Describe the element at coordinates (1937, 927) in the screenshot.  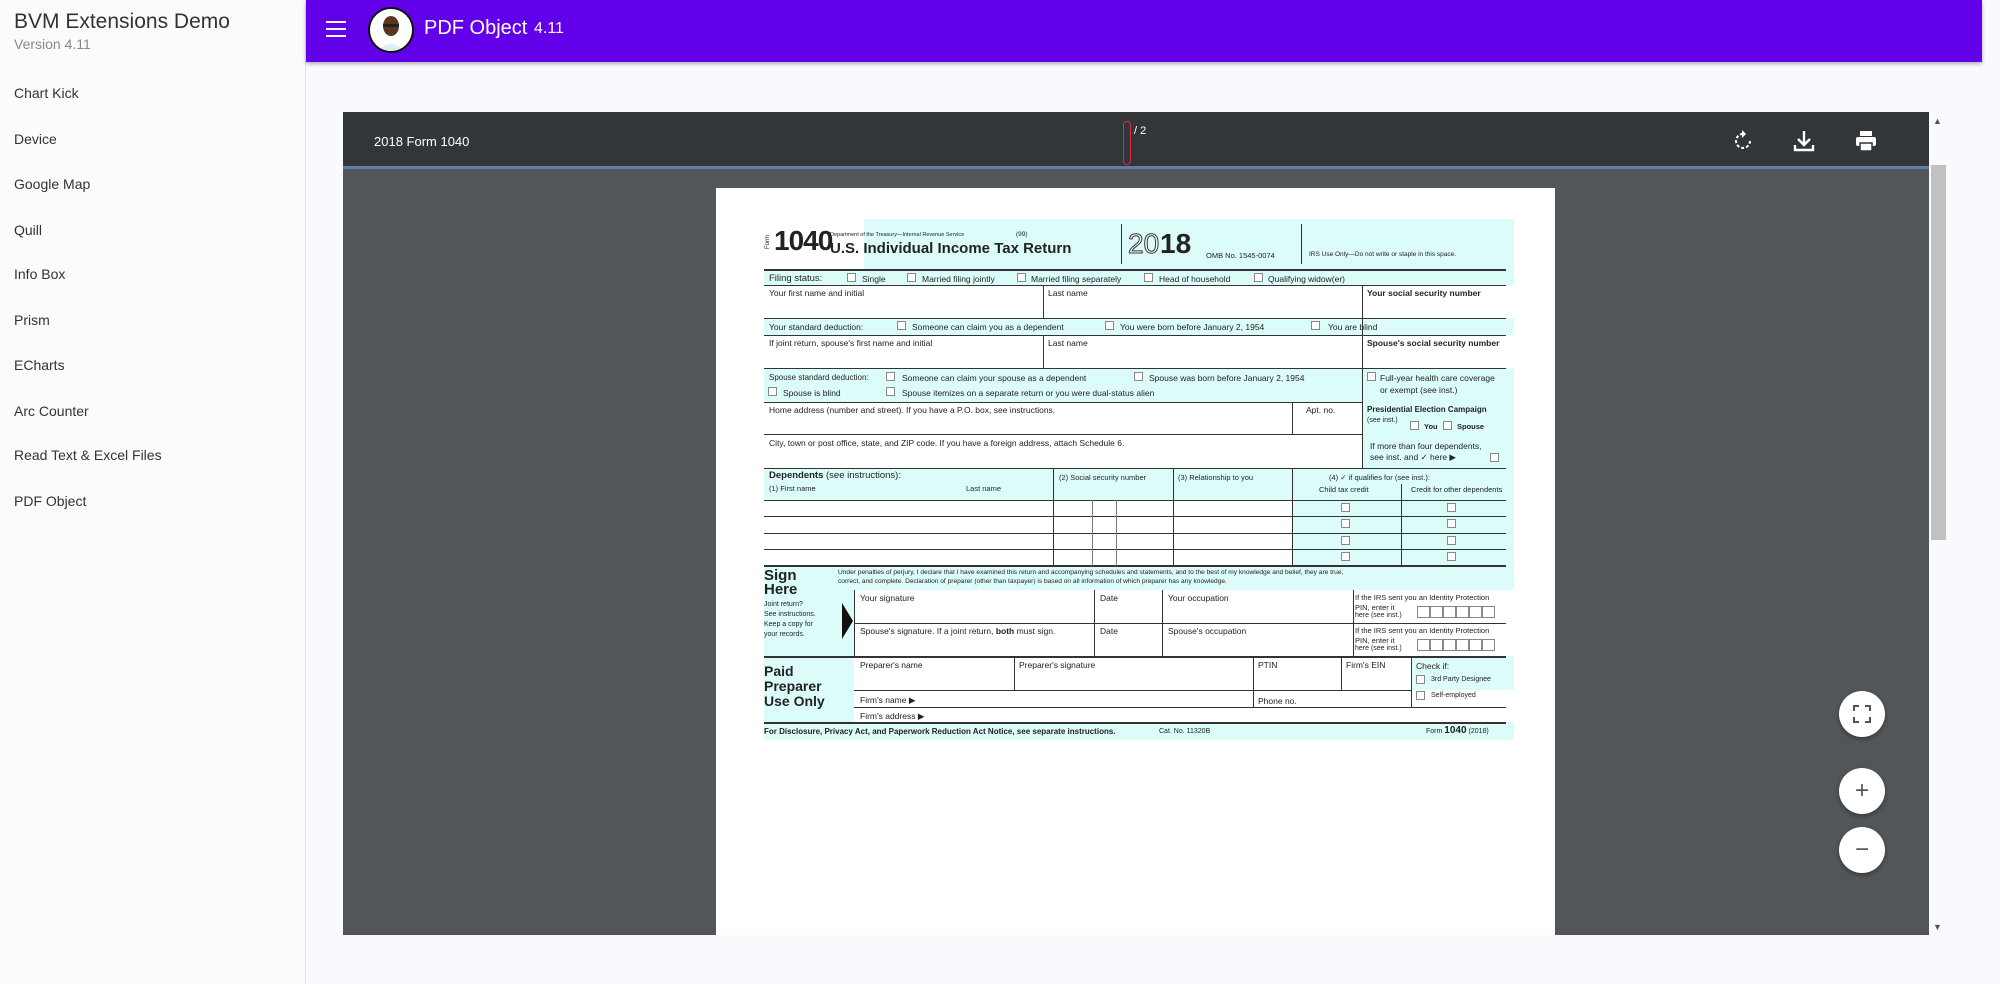
I see `scroll-down-icon: ▼` at that location.